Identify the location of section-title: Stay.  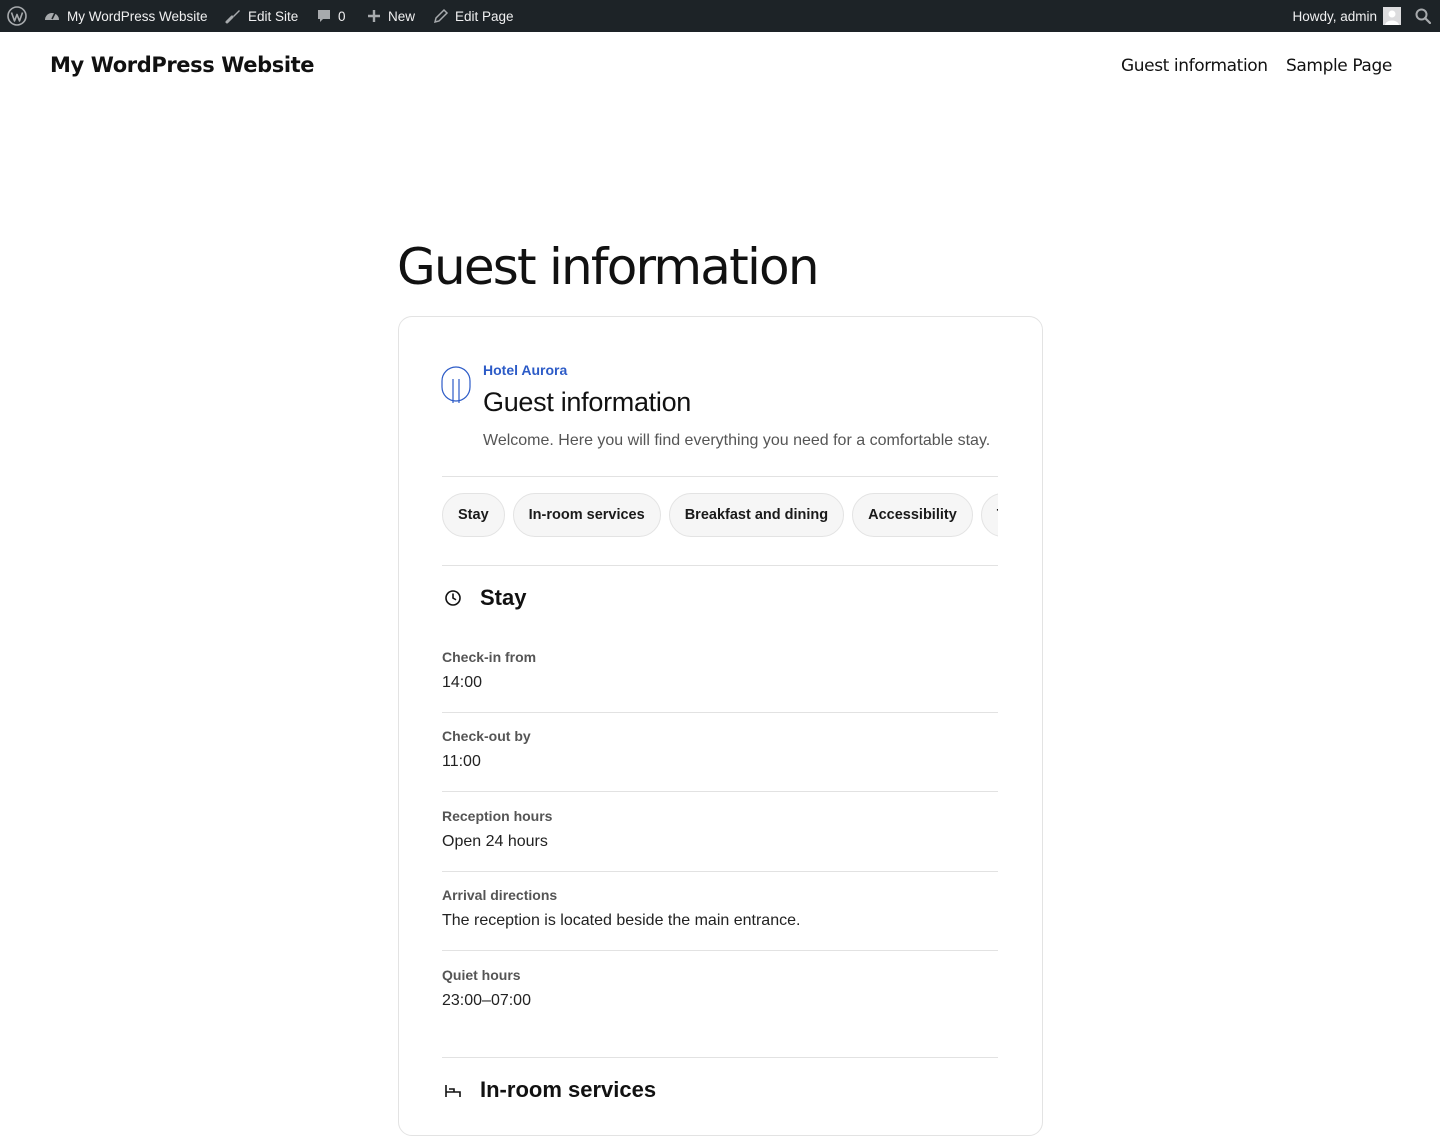
(503, 597).